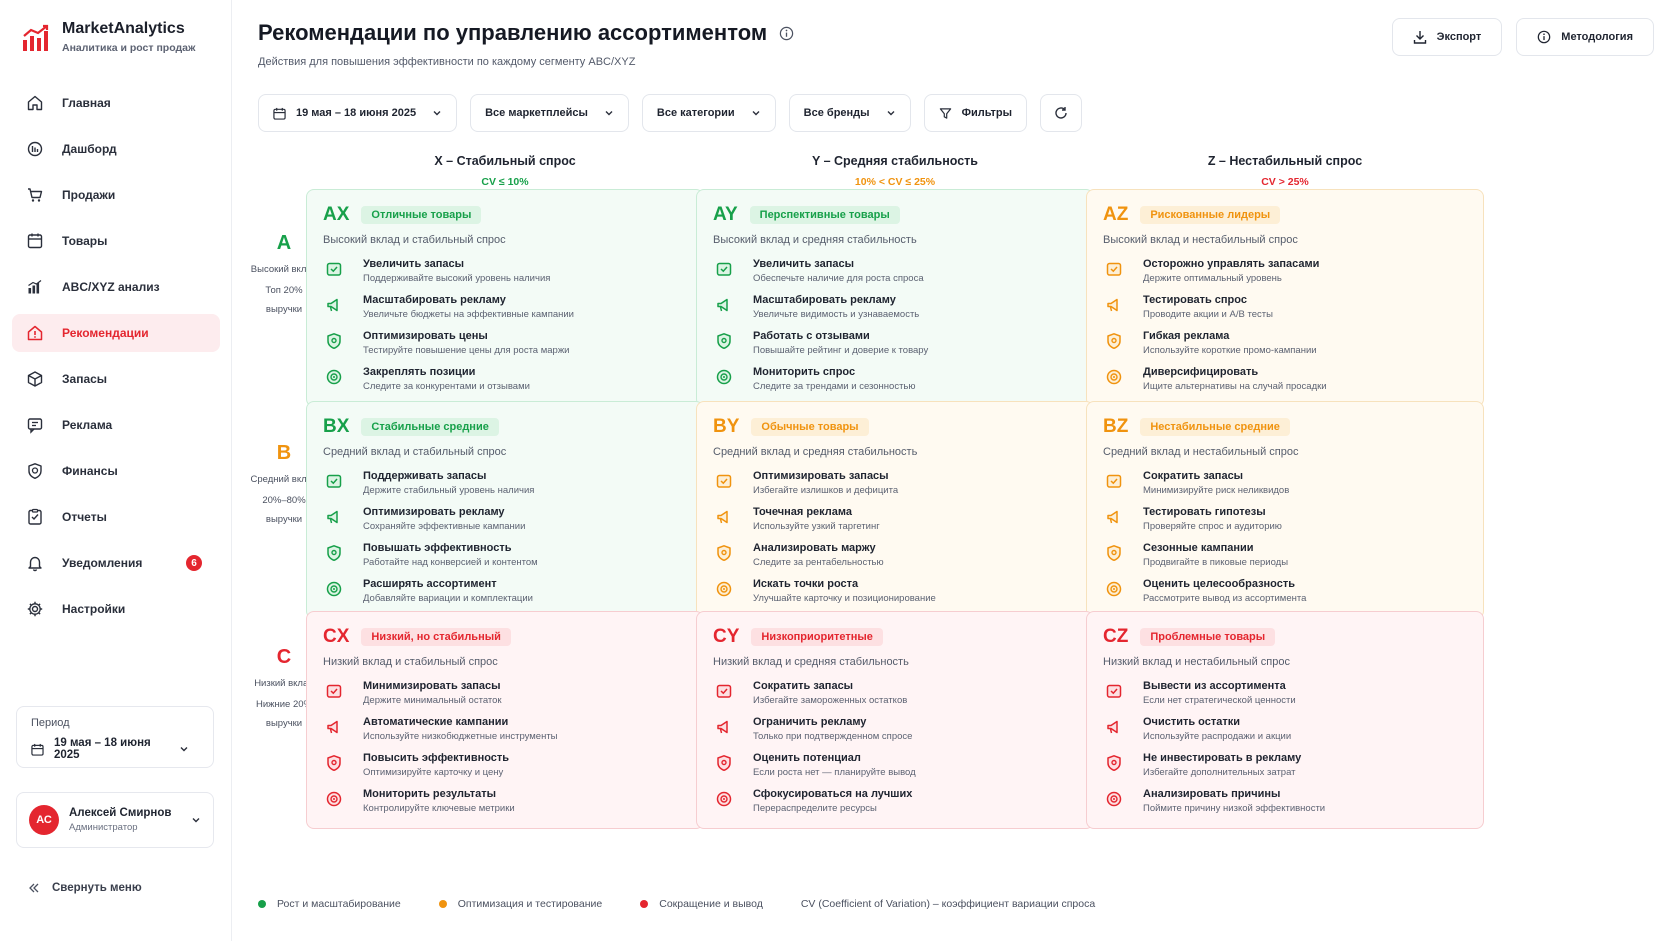  What do you see at coordinates (436, 637) in the screenshot?
I see `segment-tag: Низкий, но стабильный` at bounding box center [436, 637].